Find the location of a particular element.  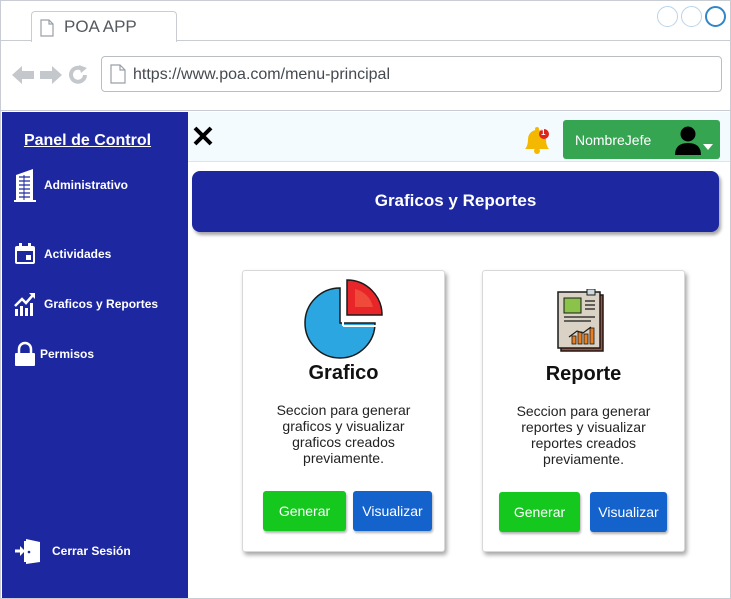

view-graph-button: Visualizar is located at coordinates (392, 511).